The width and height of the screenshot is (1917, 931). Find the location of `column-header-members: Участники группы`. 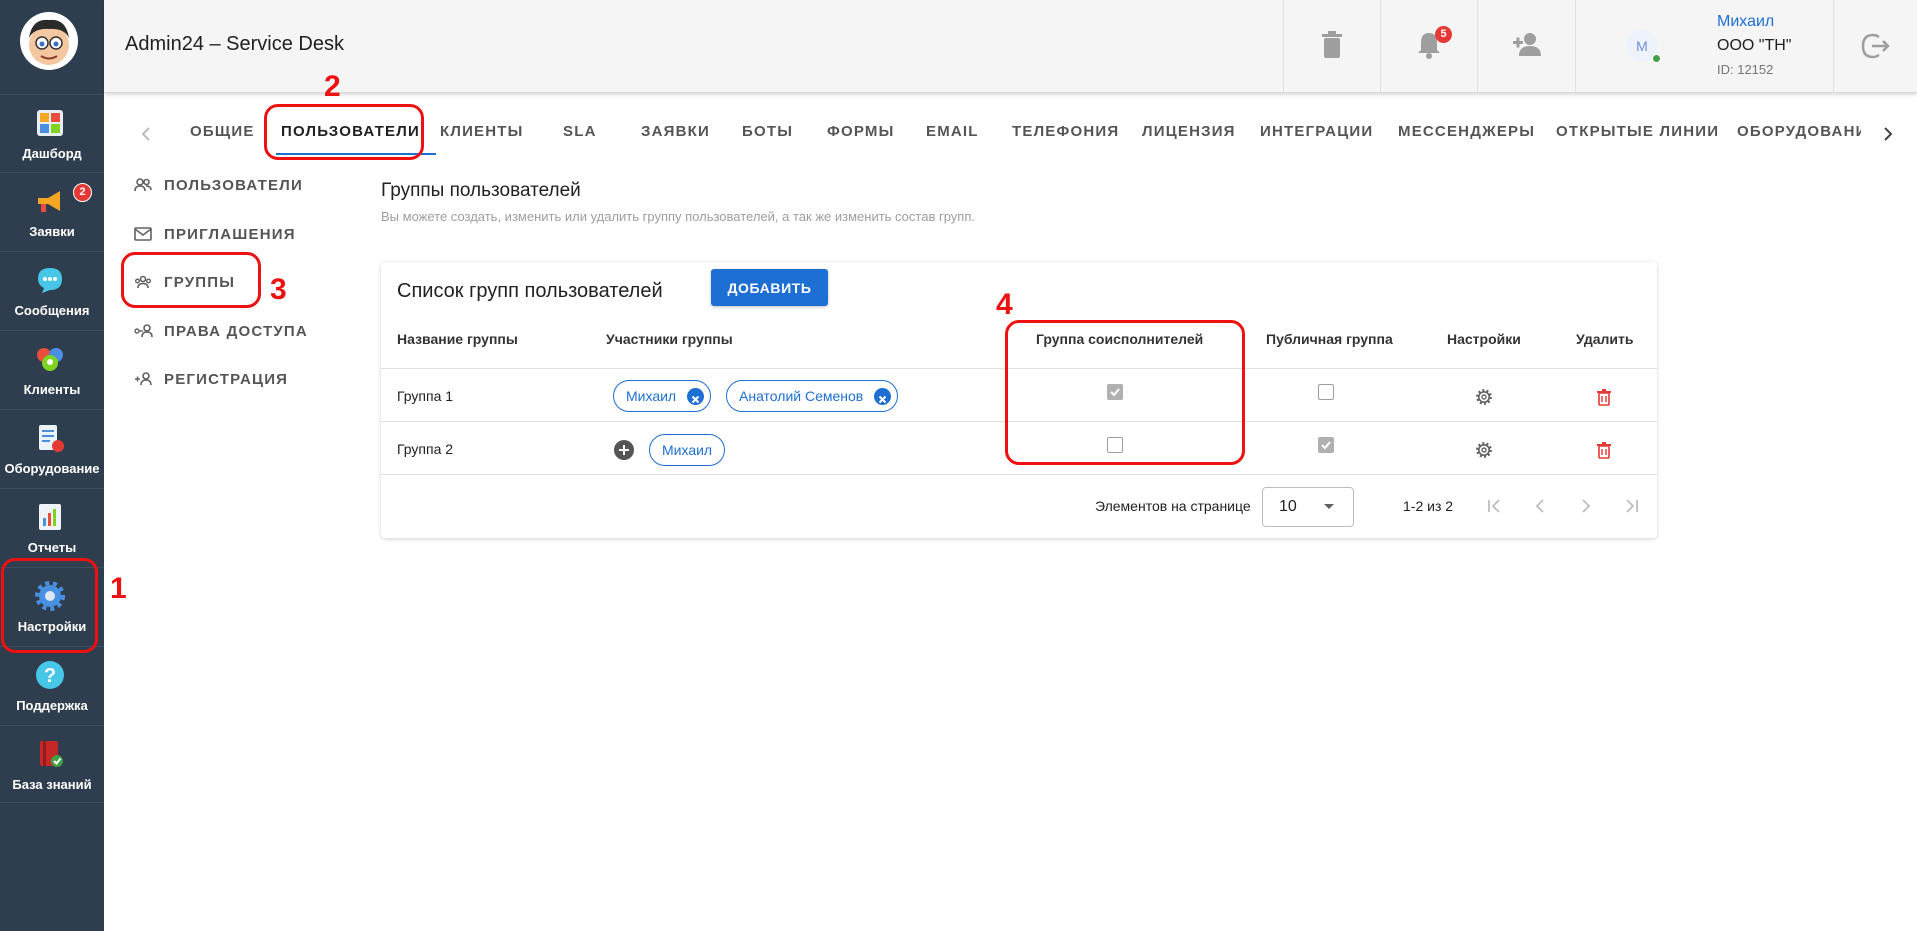

column-header-members: Участники группы is located at coordinates (669, 339).